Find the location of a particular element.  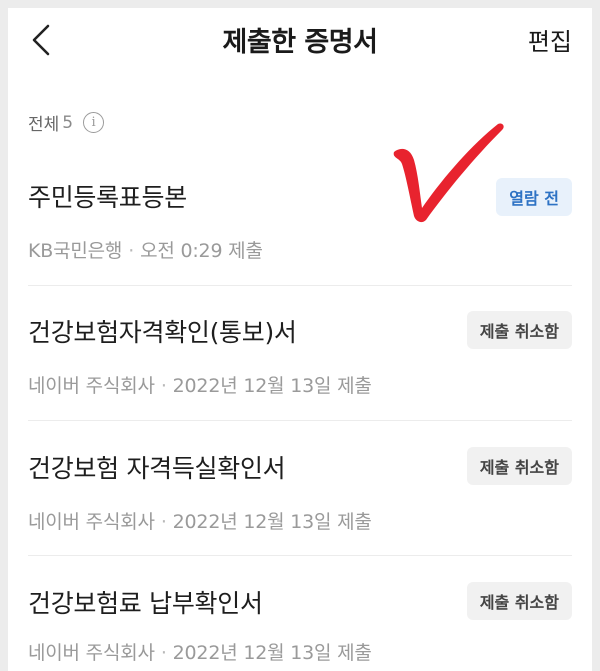

document-title: 주민등록표등본 is located at coordinates (107, 197).